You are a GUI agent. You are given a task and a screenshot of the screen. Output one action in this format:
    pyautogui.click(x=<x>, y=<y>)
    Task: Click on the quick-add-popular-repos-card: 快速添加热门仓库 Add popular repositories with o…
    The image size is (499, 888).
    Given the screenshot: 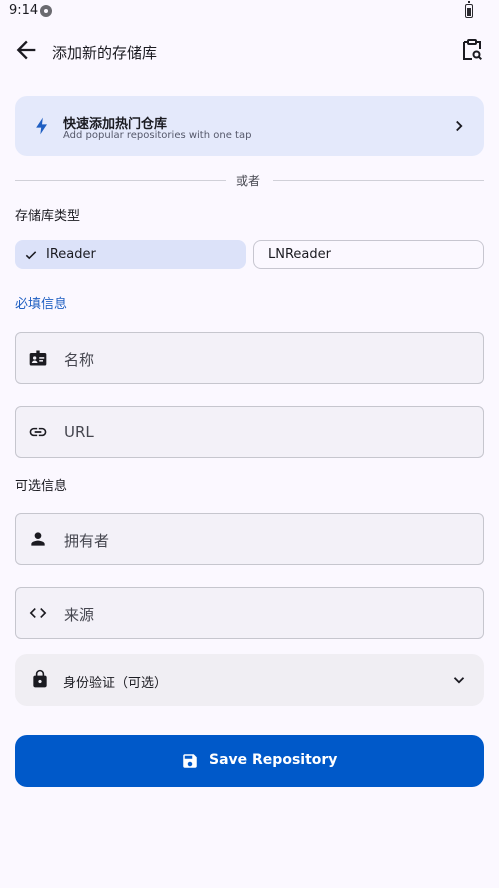 What is the action you would take?
    pyautogui.click(x=249, y=126)
    